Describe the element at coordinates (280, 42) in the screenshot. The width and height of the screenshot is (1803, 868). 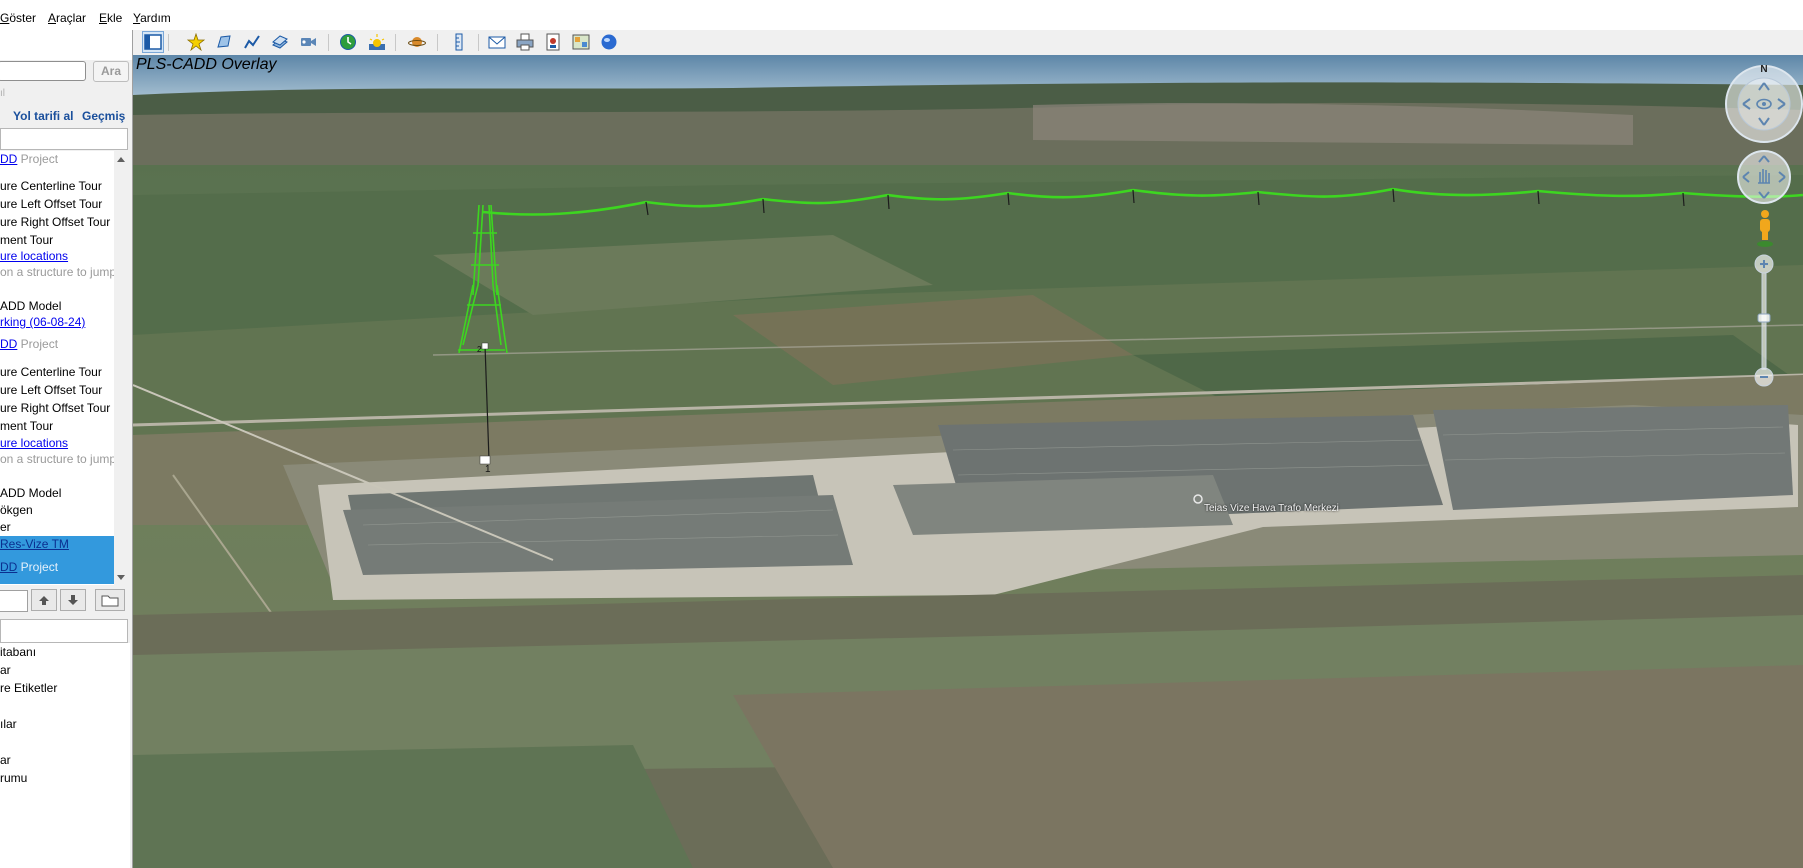
I see `image-overlay-icon` at that location.